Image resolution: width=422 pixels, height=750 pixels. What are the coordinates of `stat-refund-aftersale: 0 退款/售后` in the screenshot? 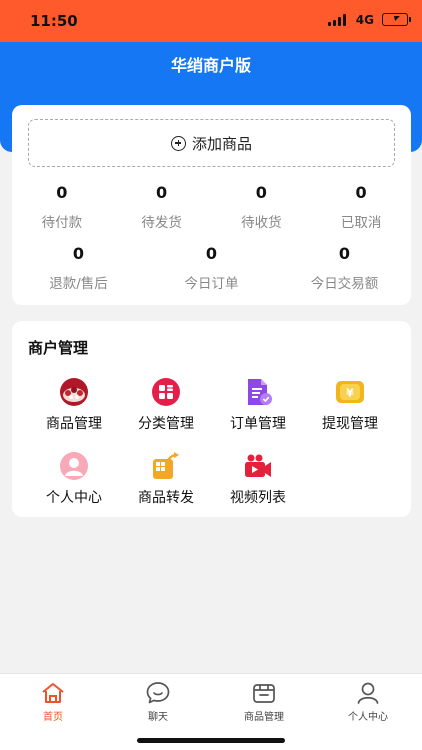 It's located at (78, 268).